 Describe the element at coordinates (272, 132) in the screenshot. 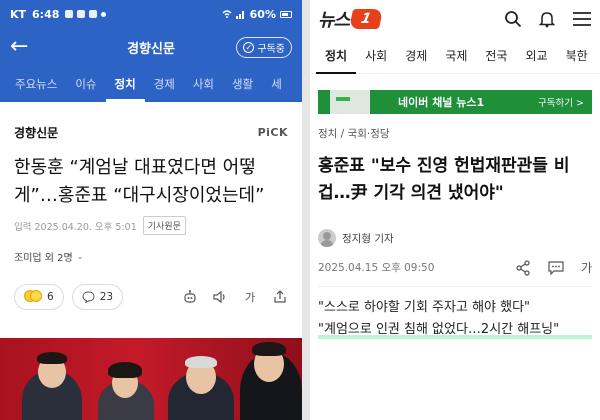

I see `pick-badge: PiCK` at that location.